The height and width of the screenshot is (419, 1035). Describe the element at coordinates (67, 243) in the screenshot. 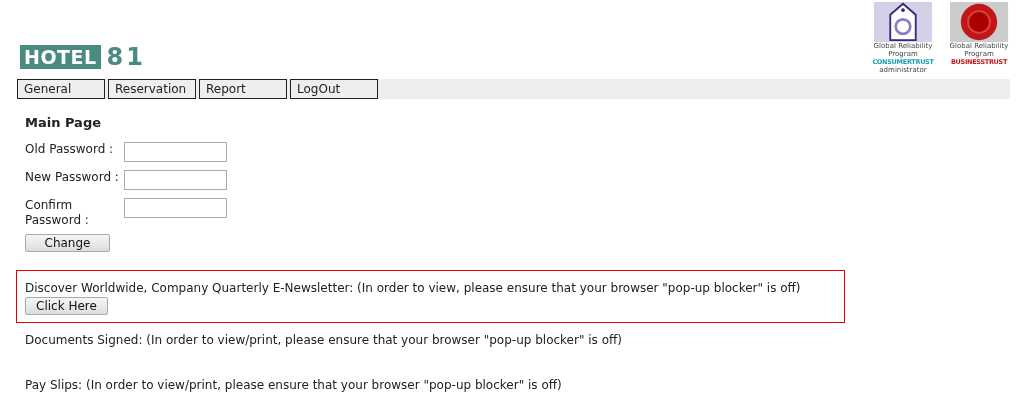

I see `change-button: Change` at that location.